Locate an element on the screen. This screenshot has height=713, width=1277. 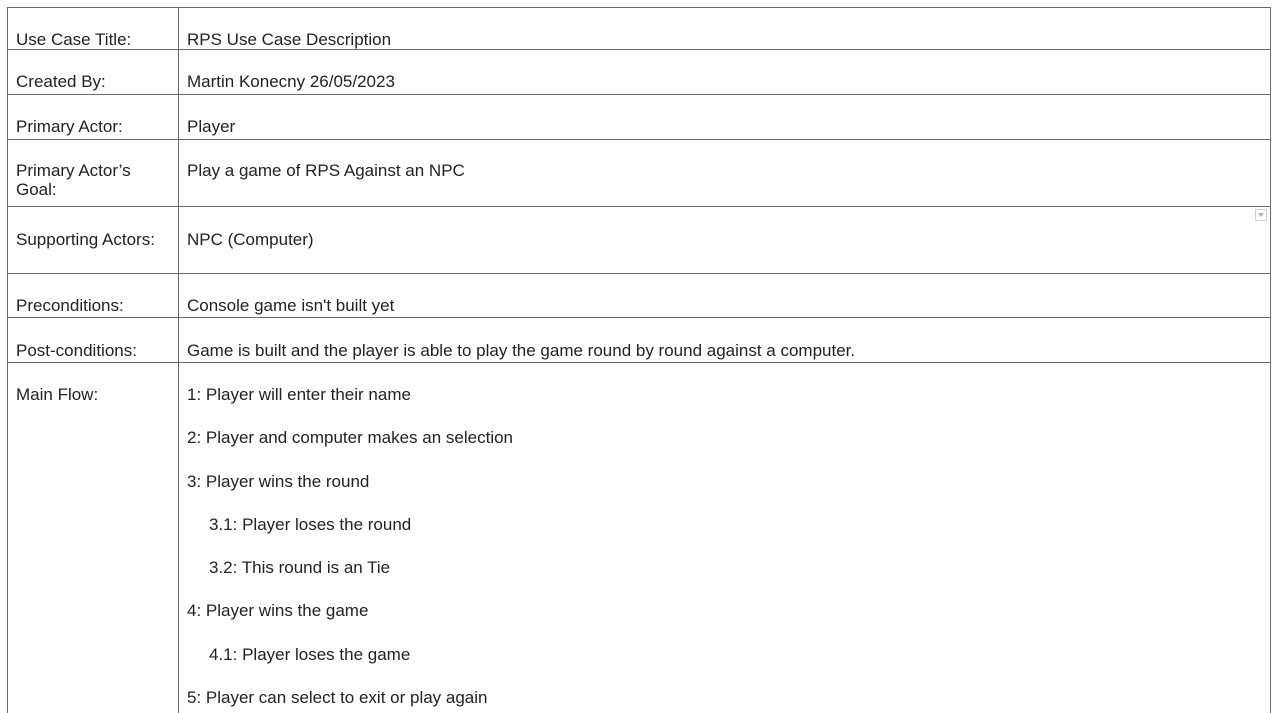
primary-actor-goal-label: Primary Actor’s Goal: is located at coordinates (93, 173).